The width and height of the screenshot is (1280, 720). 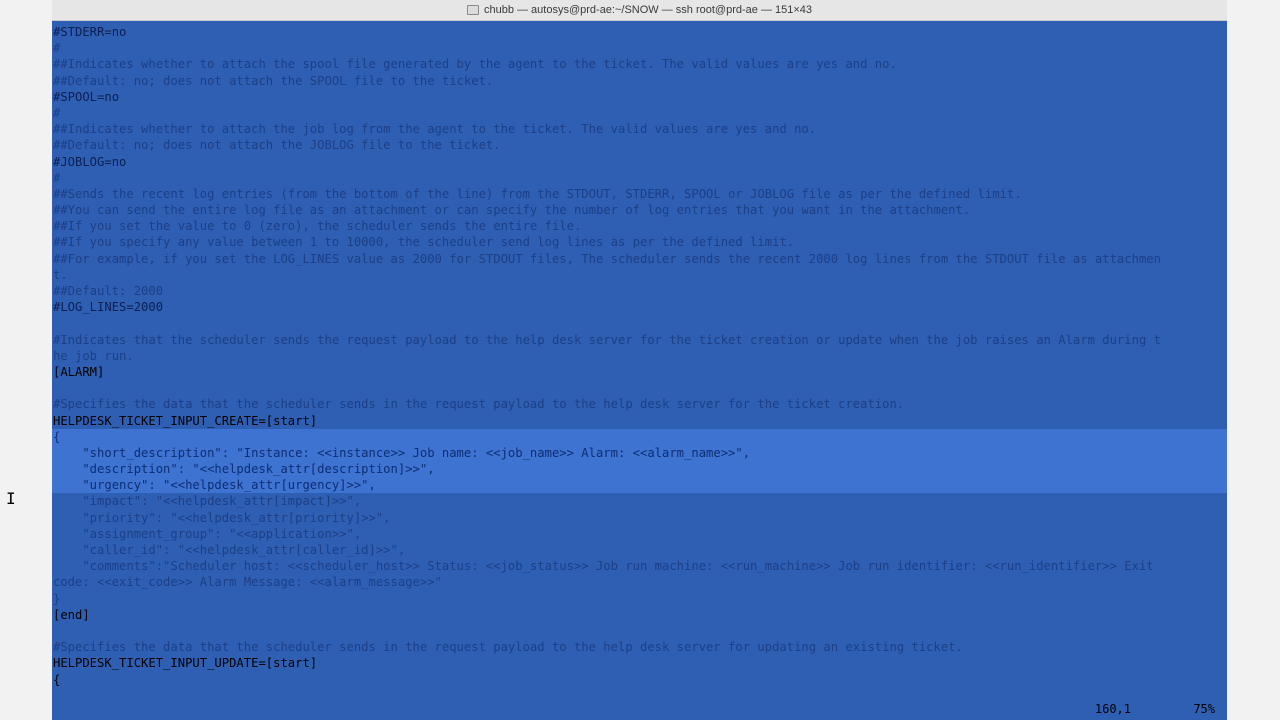 What do you see at coordinates (639, 485) in the screenshot?
I see `terminal-line: "urgency": "<<helpdesk_attr[urgency]>>",` at bounding box center [639, 485].